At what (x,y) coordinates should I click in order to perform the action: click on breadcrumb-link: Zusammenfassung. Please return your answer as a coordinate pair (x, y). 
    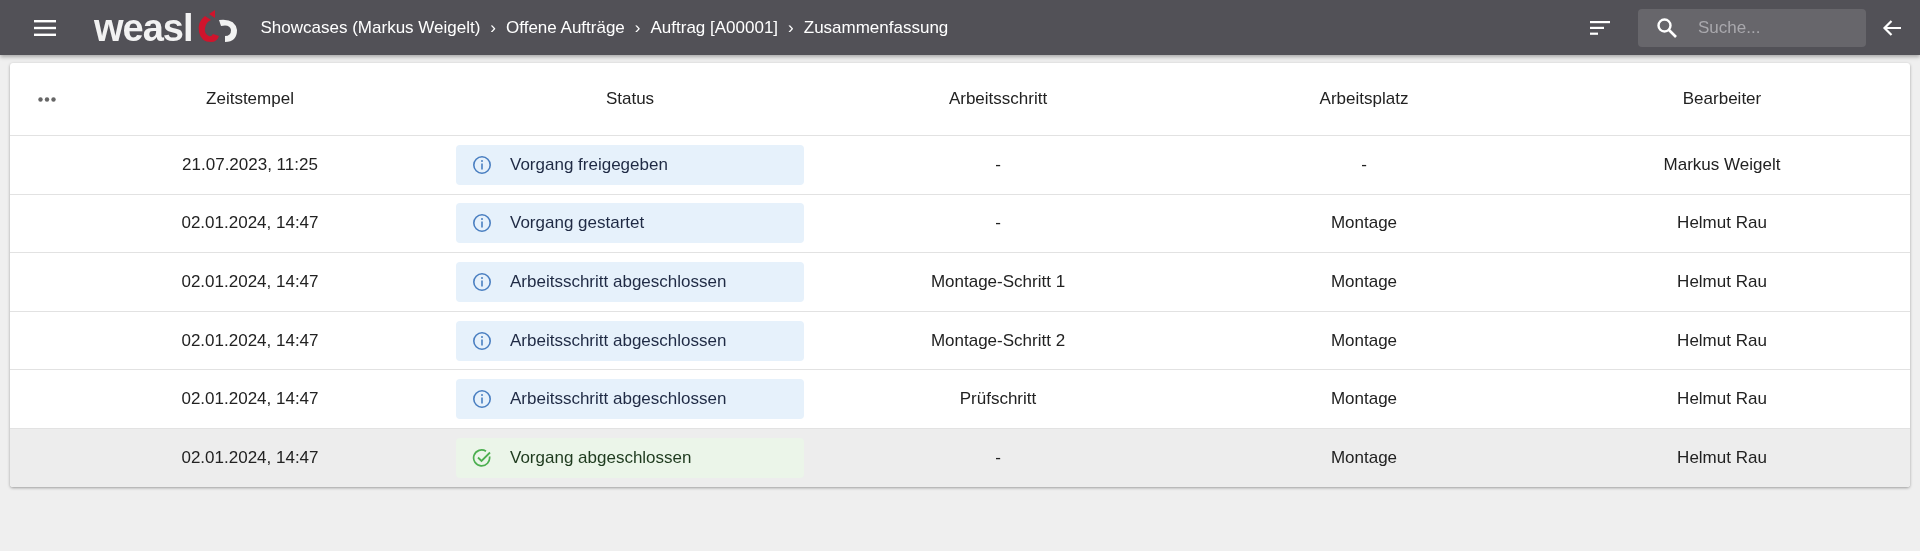
    Looking at the image, I should click on (876, 27).